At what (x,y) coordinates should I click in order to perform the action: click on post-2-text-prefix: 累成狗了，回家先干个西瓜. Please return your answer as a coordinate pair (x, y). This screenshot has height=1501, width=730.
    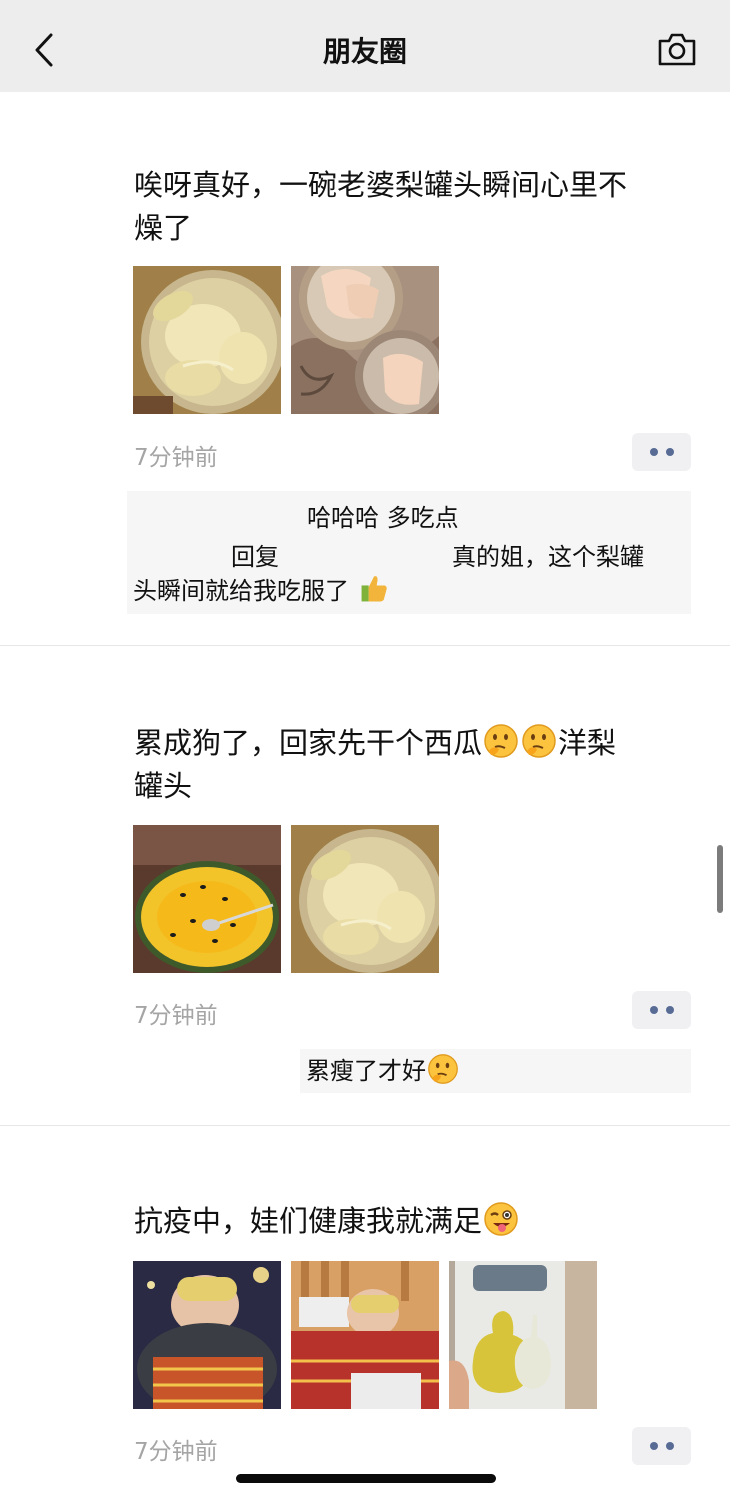
    Looking at the image, I should click on (308, 743).